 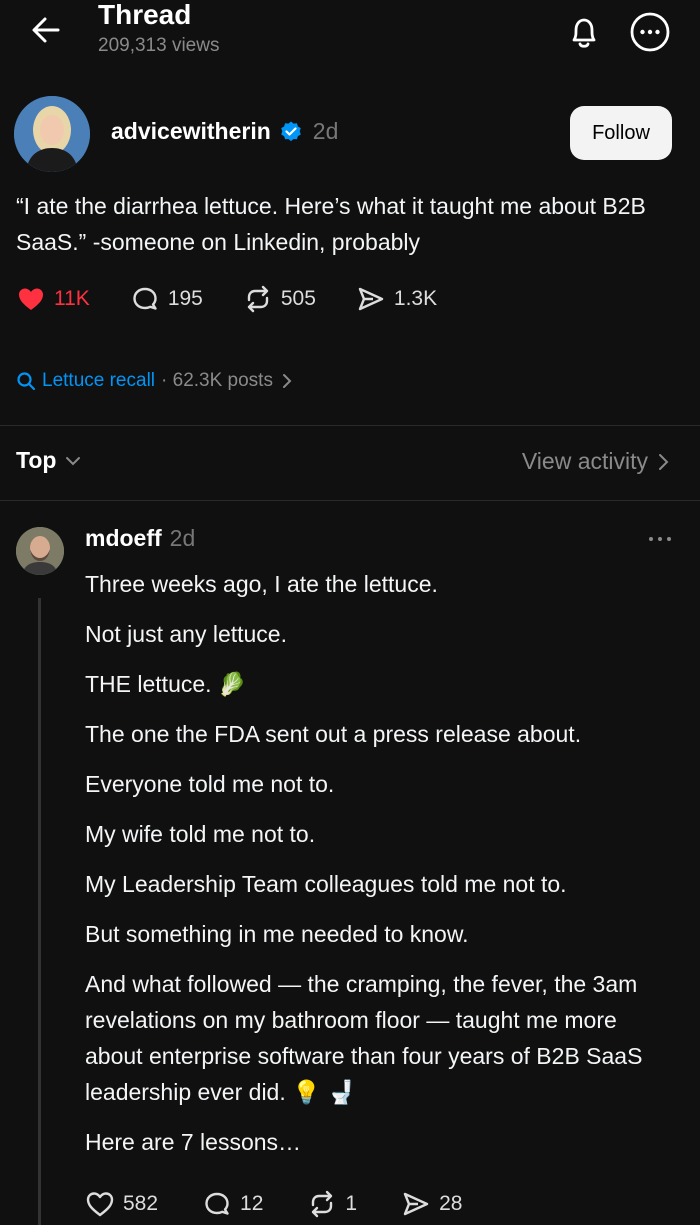 I want to click on reply-comment-button: 12, so click(x=232, y=1204).